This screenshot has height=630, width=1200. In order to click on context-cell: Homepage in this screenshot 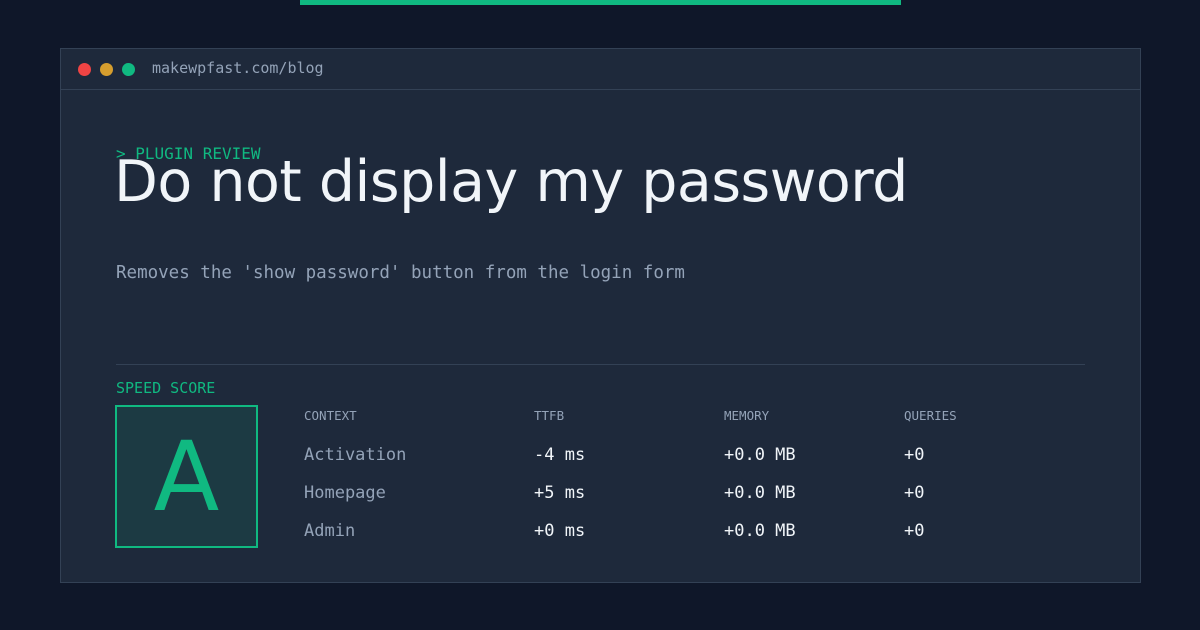, I will do `click(345, 493)`.